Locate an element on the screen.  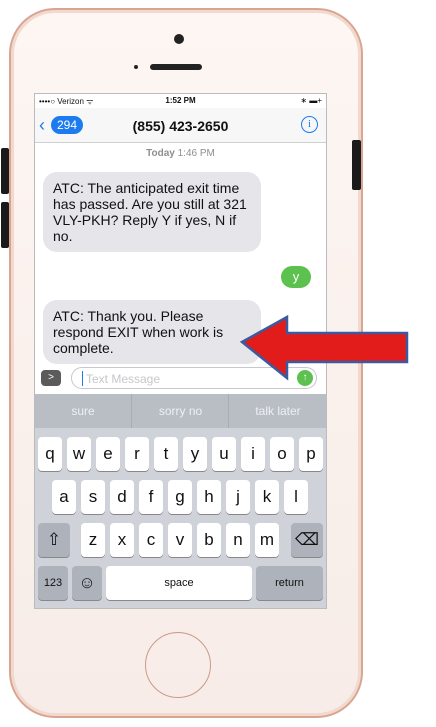
red-arrow-annotation is located at coordinates (324, 347).